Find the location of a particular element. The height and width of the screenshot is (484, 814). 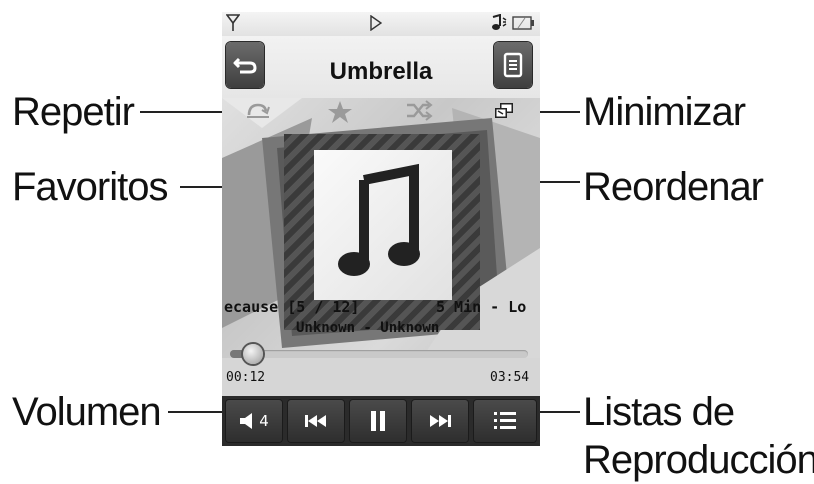

back-button is located at coordinates (245, 65).